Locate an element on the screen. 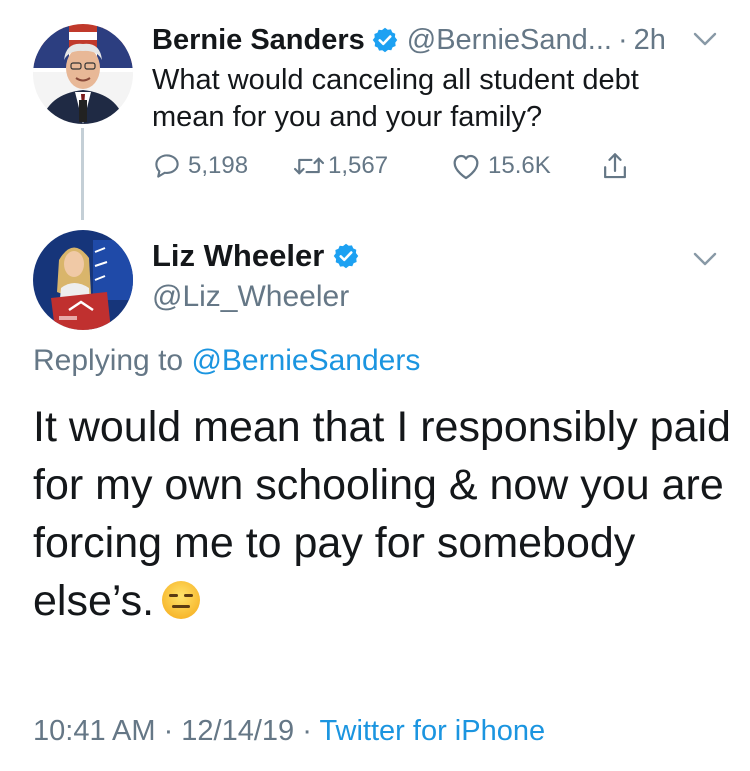 Image resolution: width=750 pixels, height=771 pixels. reply-author-name: Liz Wheeler is located at coordinates (238, 256).